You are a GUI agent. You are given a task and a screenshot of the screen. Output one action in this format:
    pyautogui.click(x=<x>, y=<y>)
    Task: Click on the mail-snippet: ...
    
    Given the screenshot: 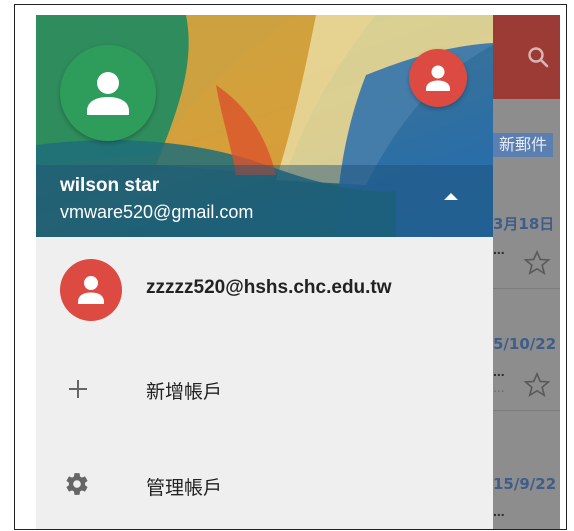 What is the action you would take?
    pyautogui.click(x=499, y=387)
    